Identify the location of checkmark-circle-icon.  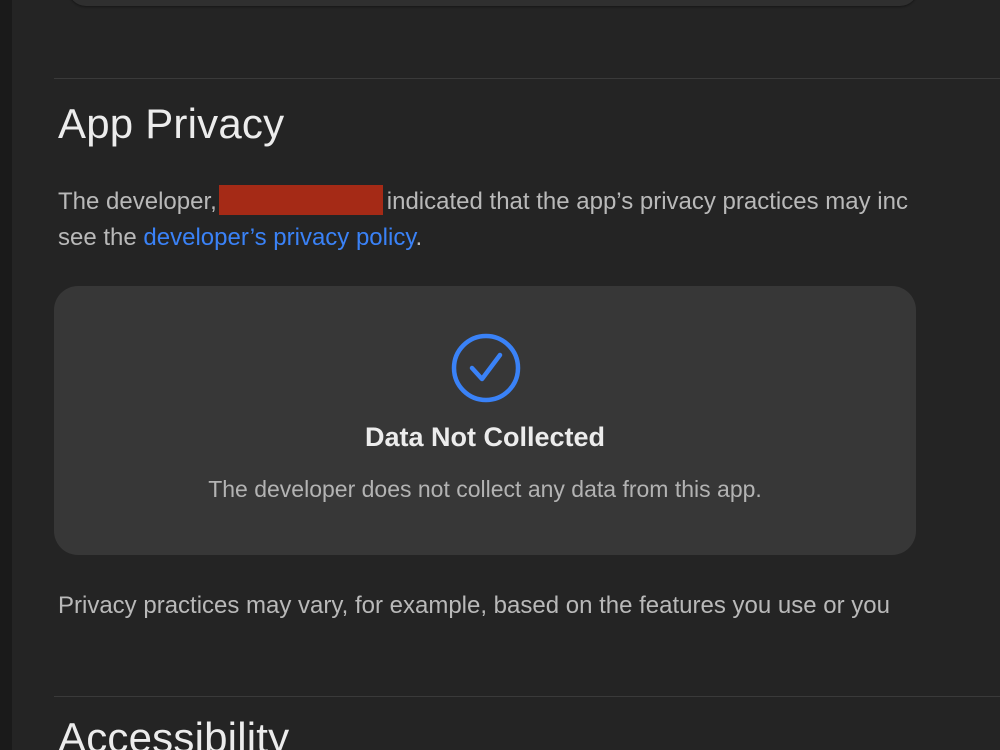
(486, 368).